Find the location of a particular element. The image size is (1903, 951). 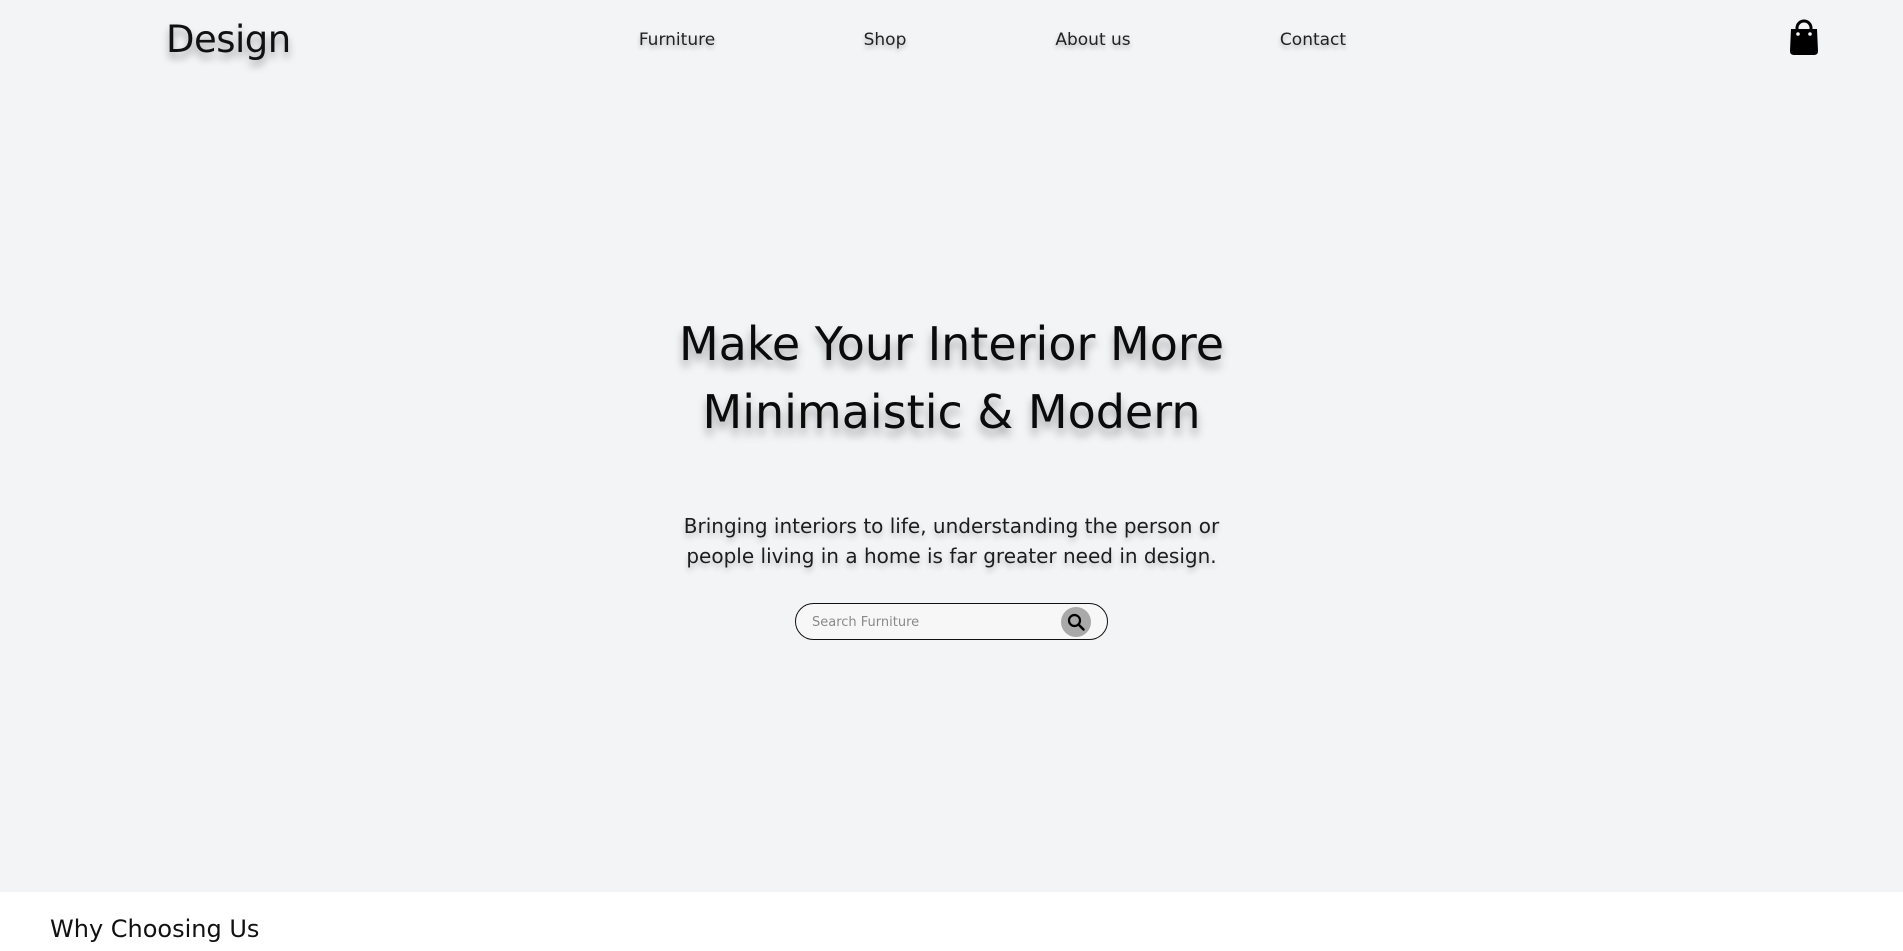

search-icon is located at coordinates (1076, 622).